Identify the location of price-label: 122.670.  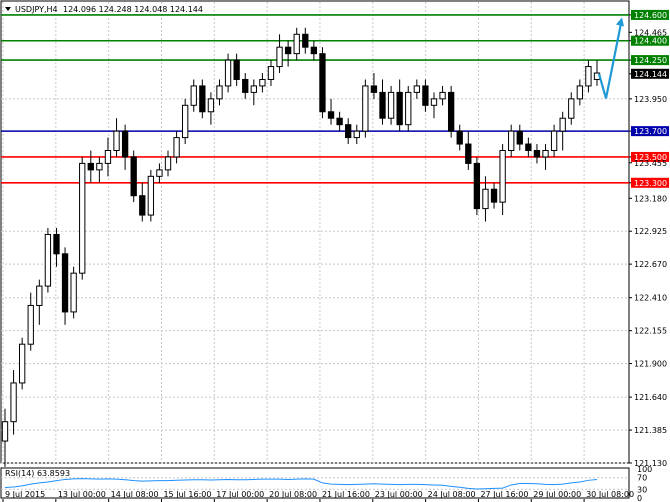
(650, 264).